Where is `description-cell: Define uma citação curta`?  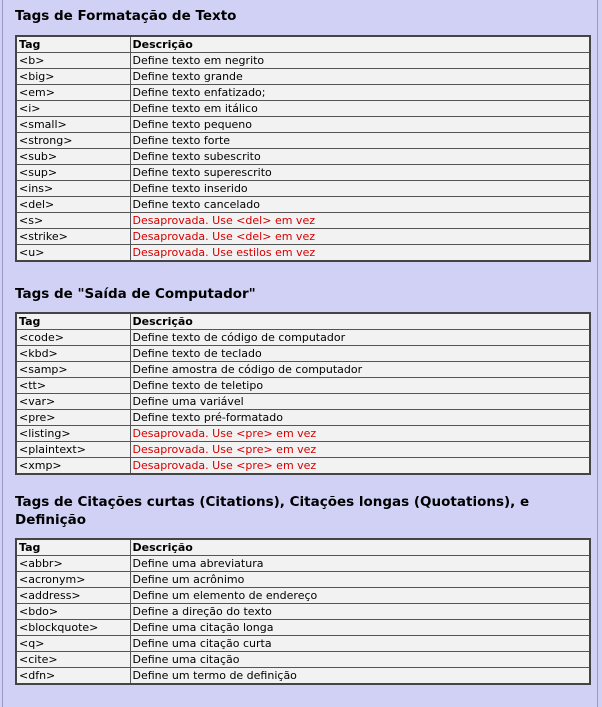 description-cell: Define uma citação curta is located at coordinates (360, 643).